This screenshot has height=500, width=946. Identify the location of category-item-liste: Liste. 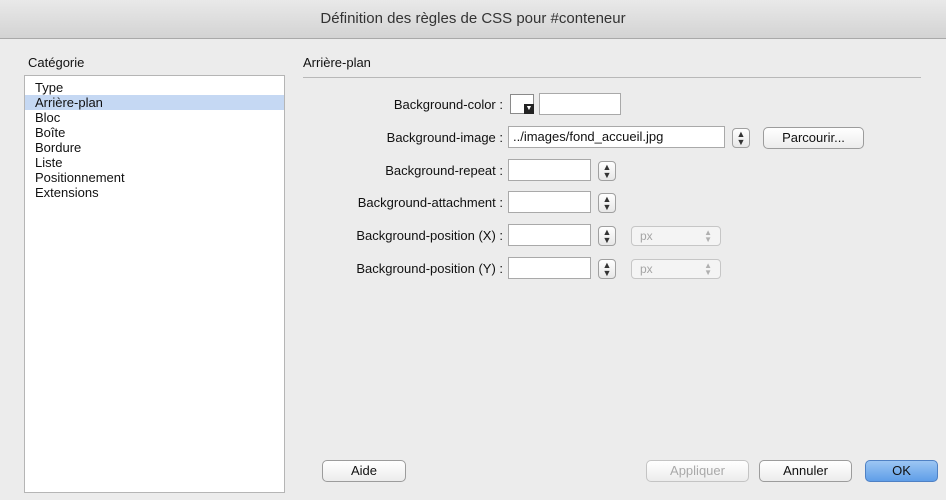
(154, 162).